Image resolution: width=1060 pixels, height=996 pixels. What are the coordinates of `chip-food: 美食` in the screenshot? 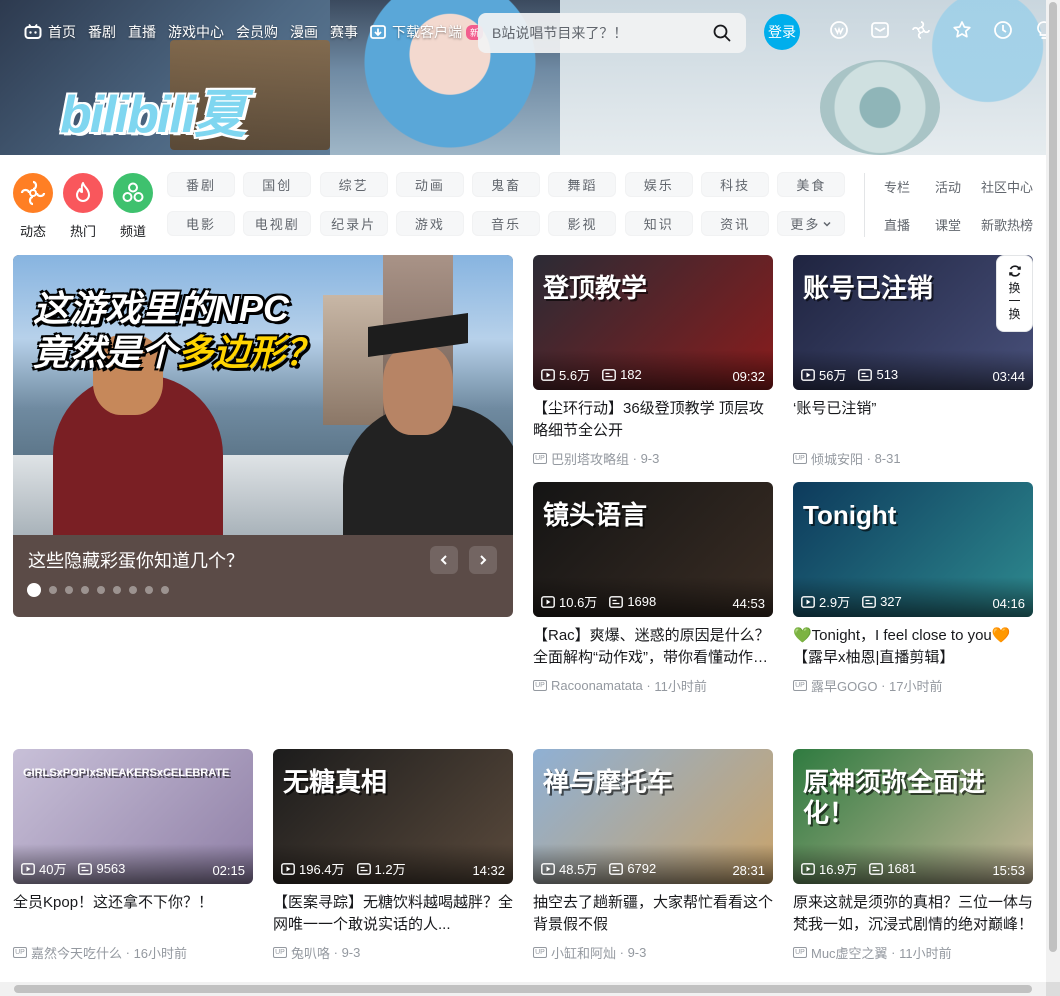 It's located at (811, 184).